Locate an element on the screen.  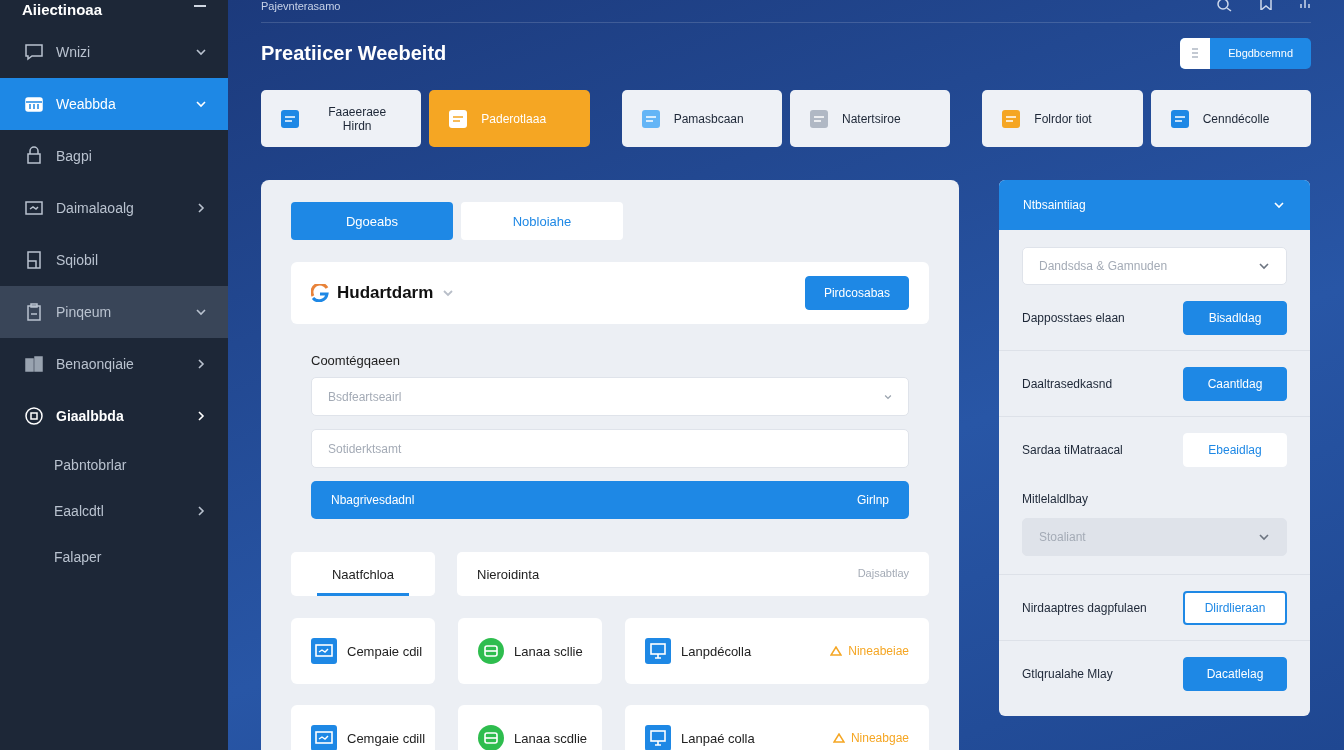
item-tile: Lanpaé colla Nineabgae is located at coordinates (777, 727).